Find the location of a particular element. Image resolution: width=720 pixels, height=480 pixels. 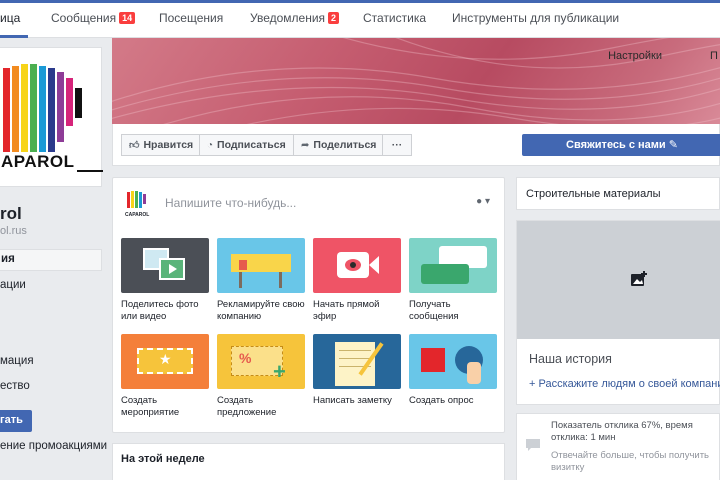

coupon-icon: % + is located at coordinates (261, 361).